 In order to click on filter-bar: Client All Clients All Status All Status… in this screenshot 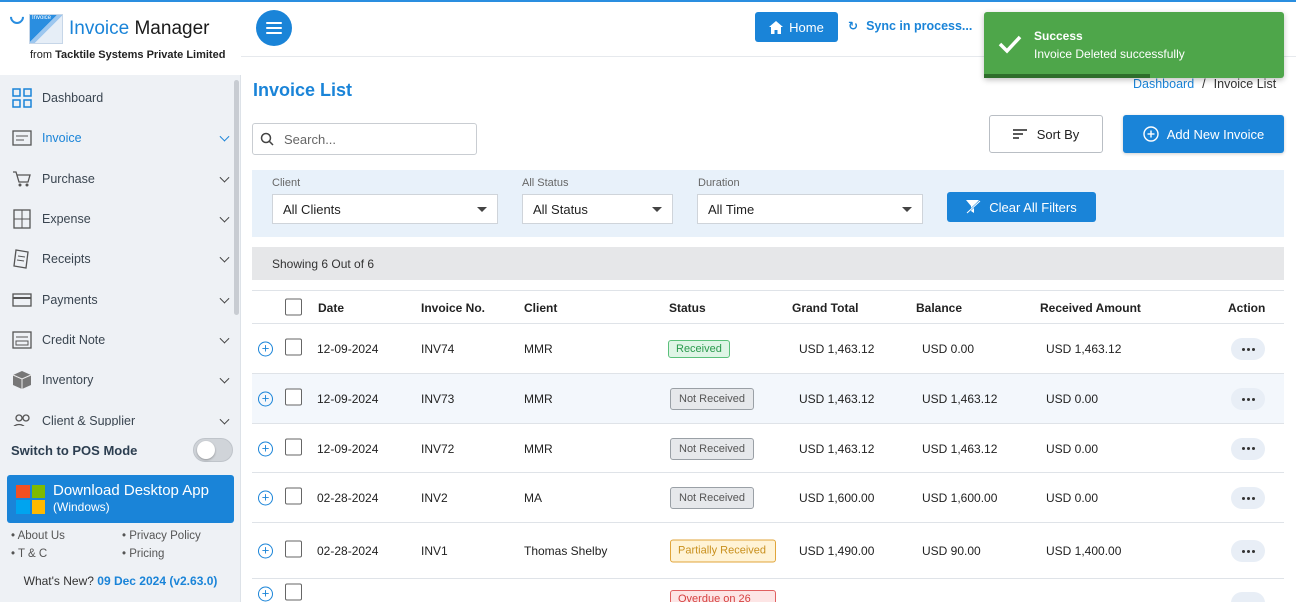, I will do `click(768, 203)`.